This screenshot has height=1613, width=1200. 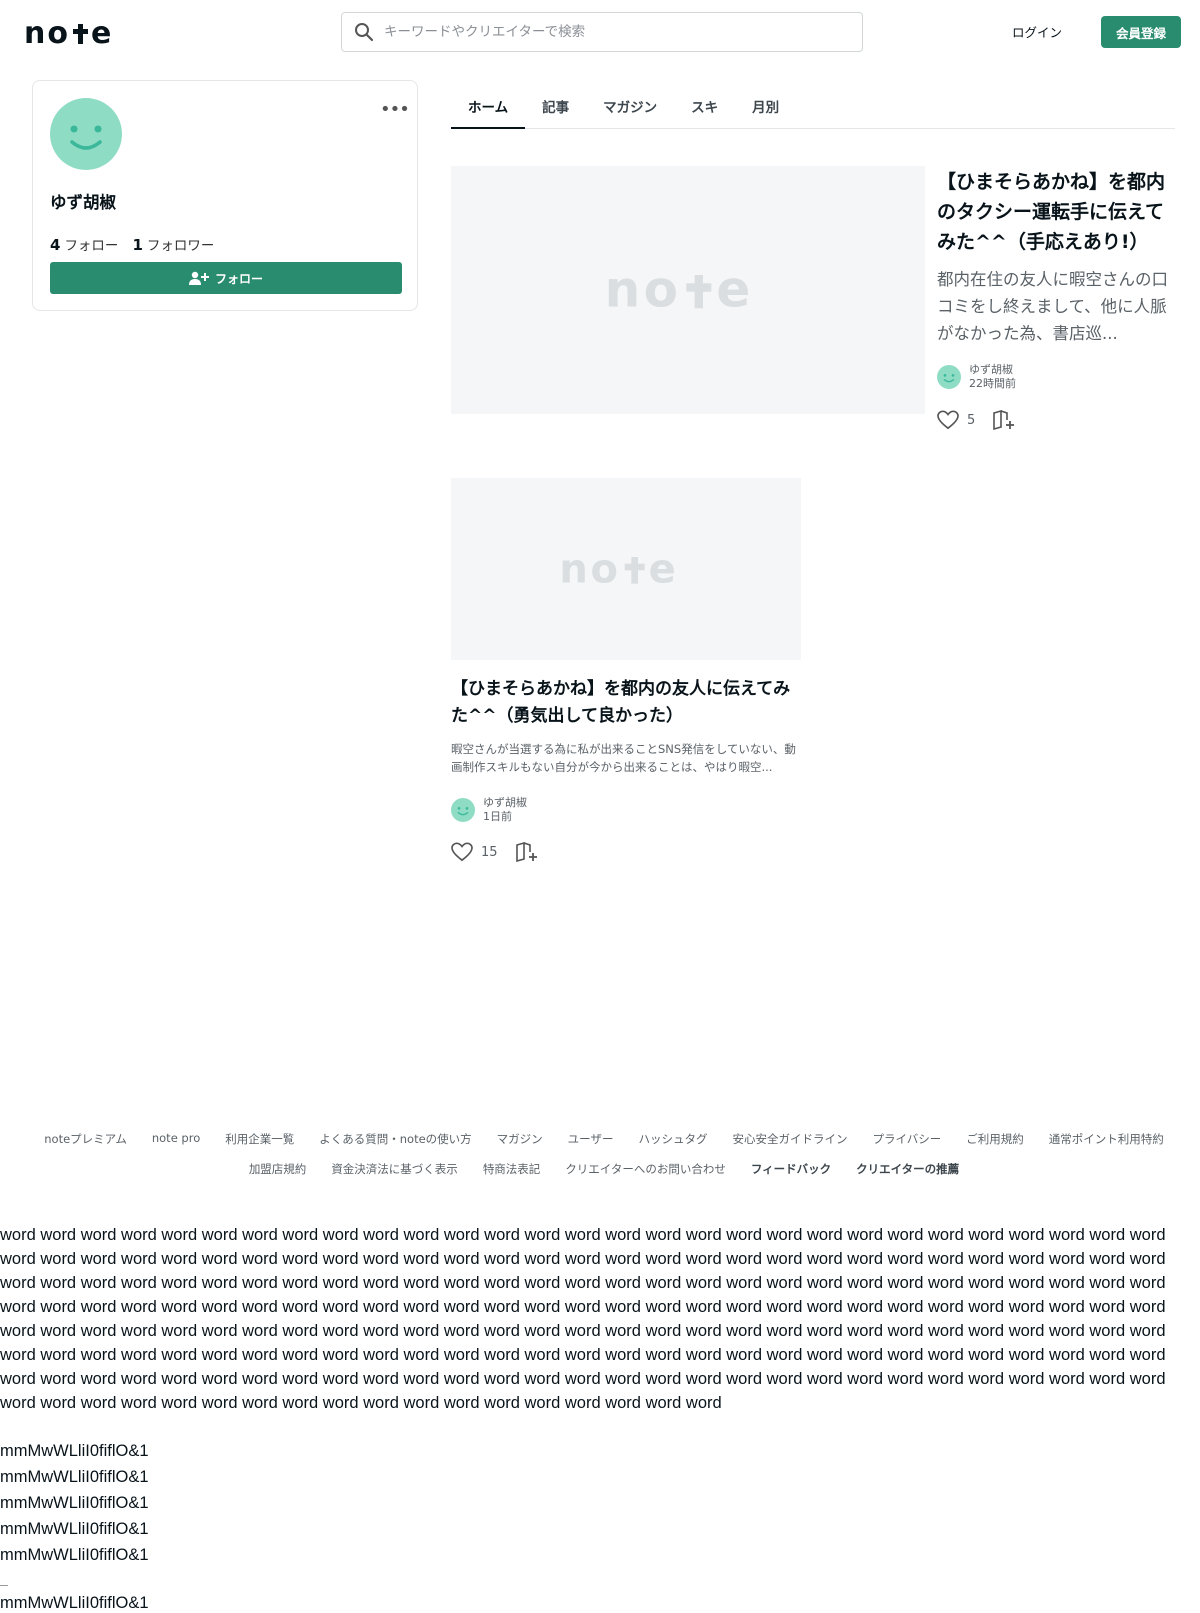 I want to click on footer-link: note pro, so click(x=176, y=1139).